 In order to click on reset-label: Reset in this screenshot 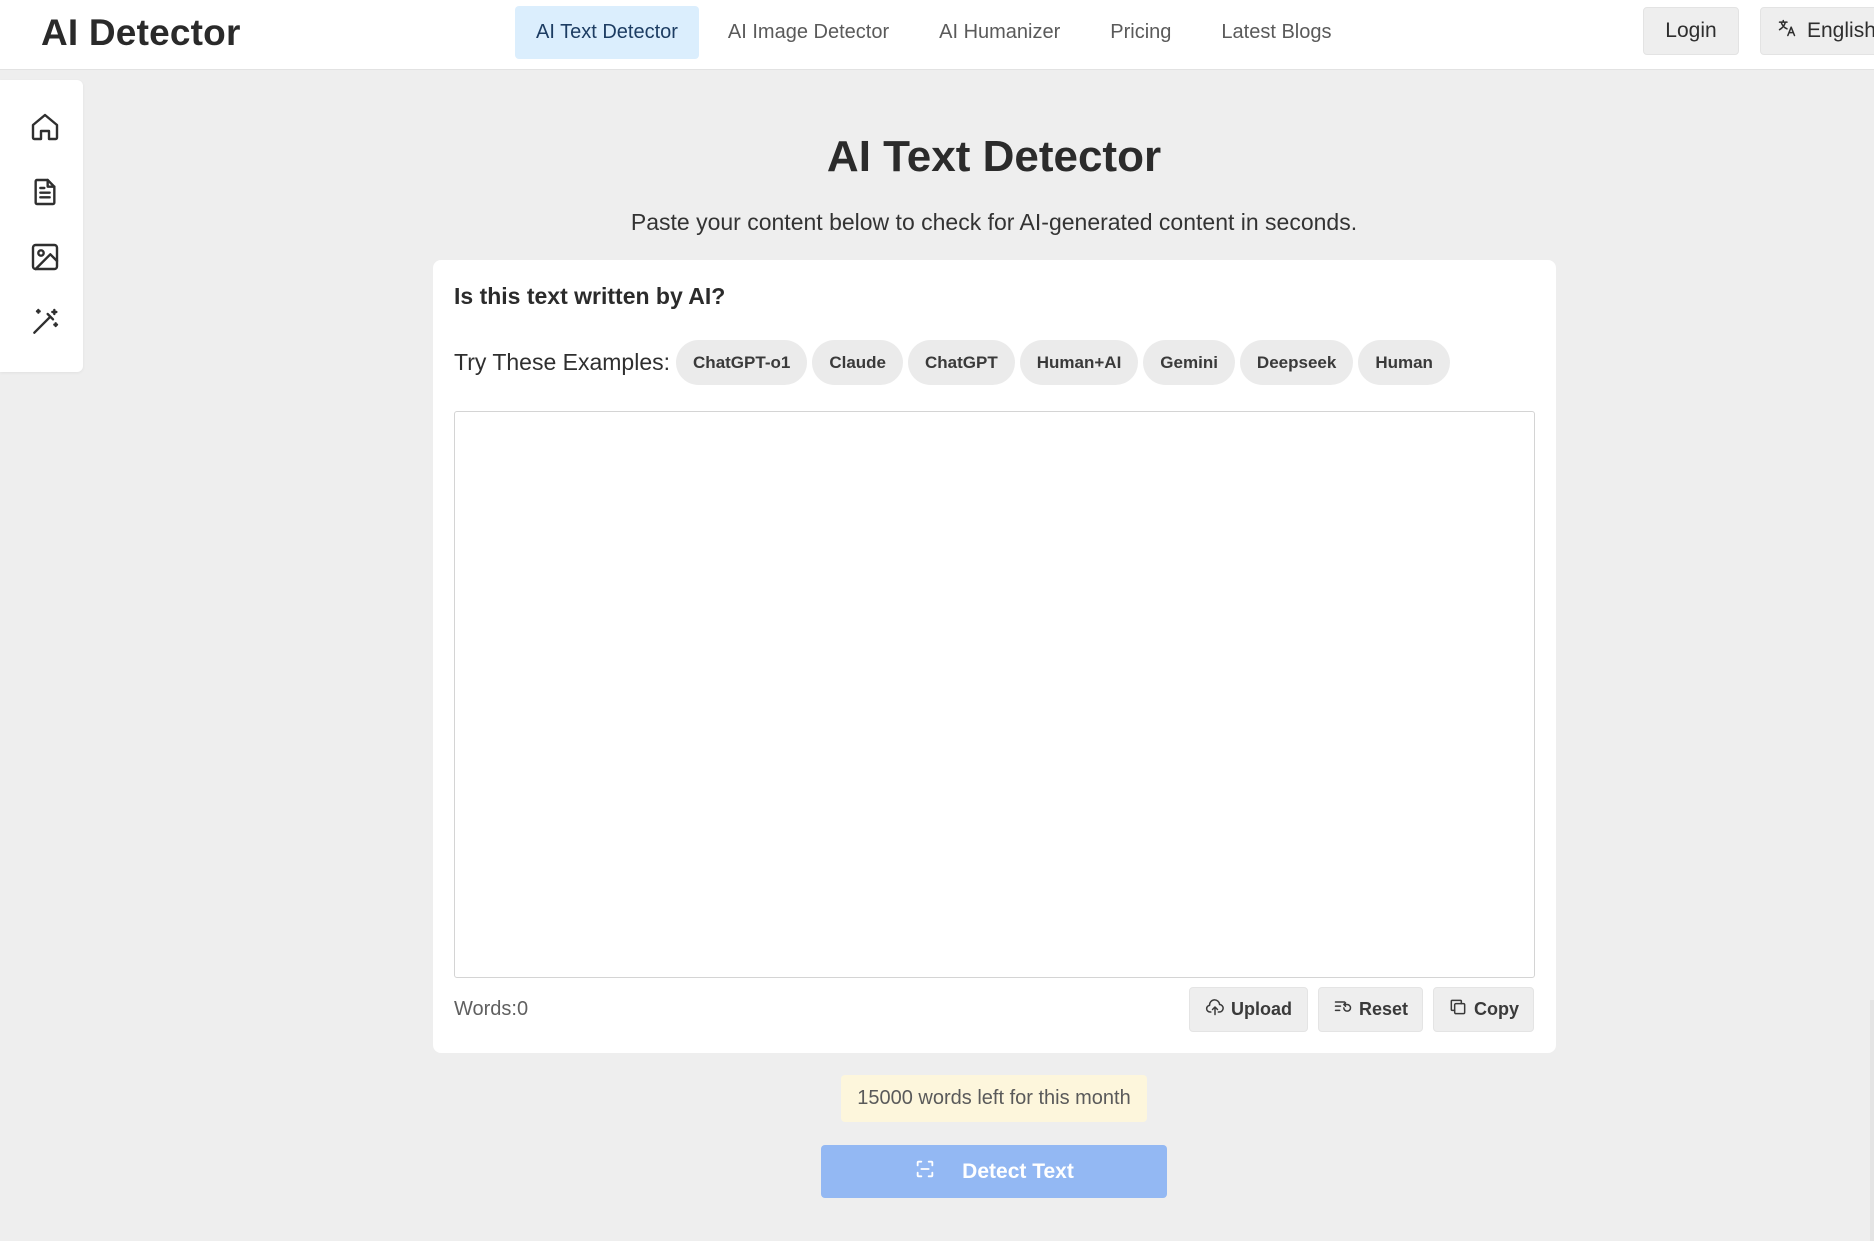, I will do `click(1383, 1009)`.